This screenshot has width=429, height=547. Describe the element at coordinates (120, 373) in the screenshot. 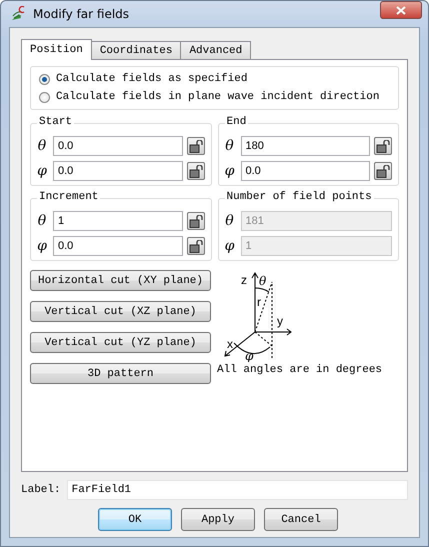

I see `cut-button: 3D pattern` at that location.